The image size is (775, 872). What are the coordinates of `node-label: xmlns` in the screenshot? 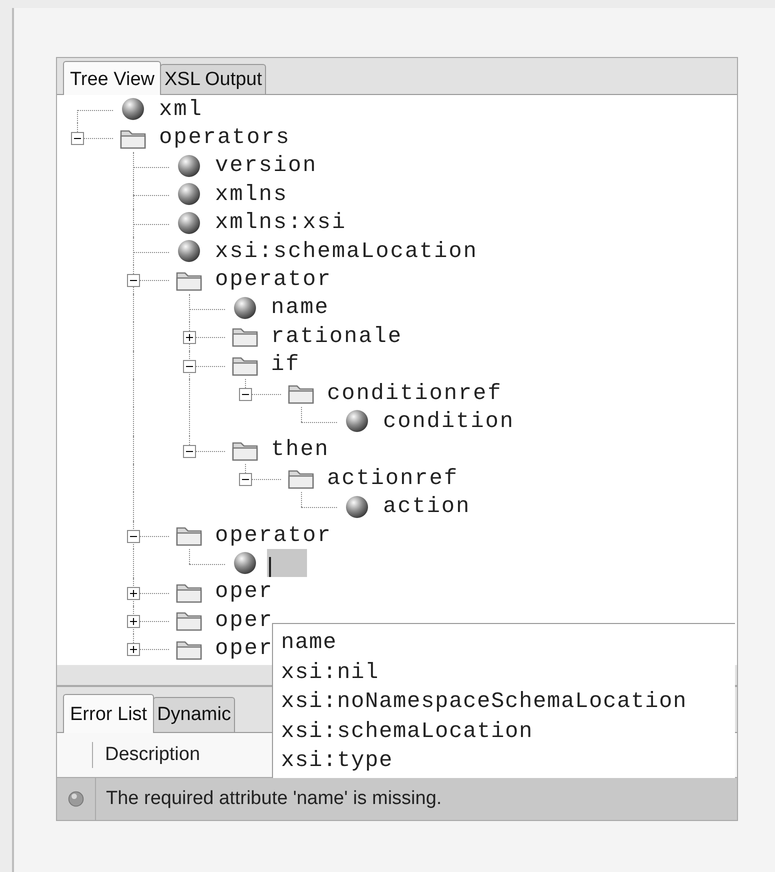 It's located at (251, 194).